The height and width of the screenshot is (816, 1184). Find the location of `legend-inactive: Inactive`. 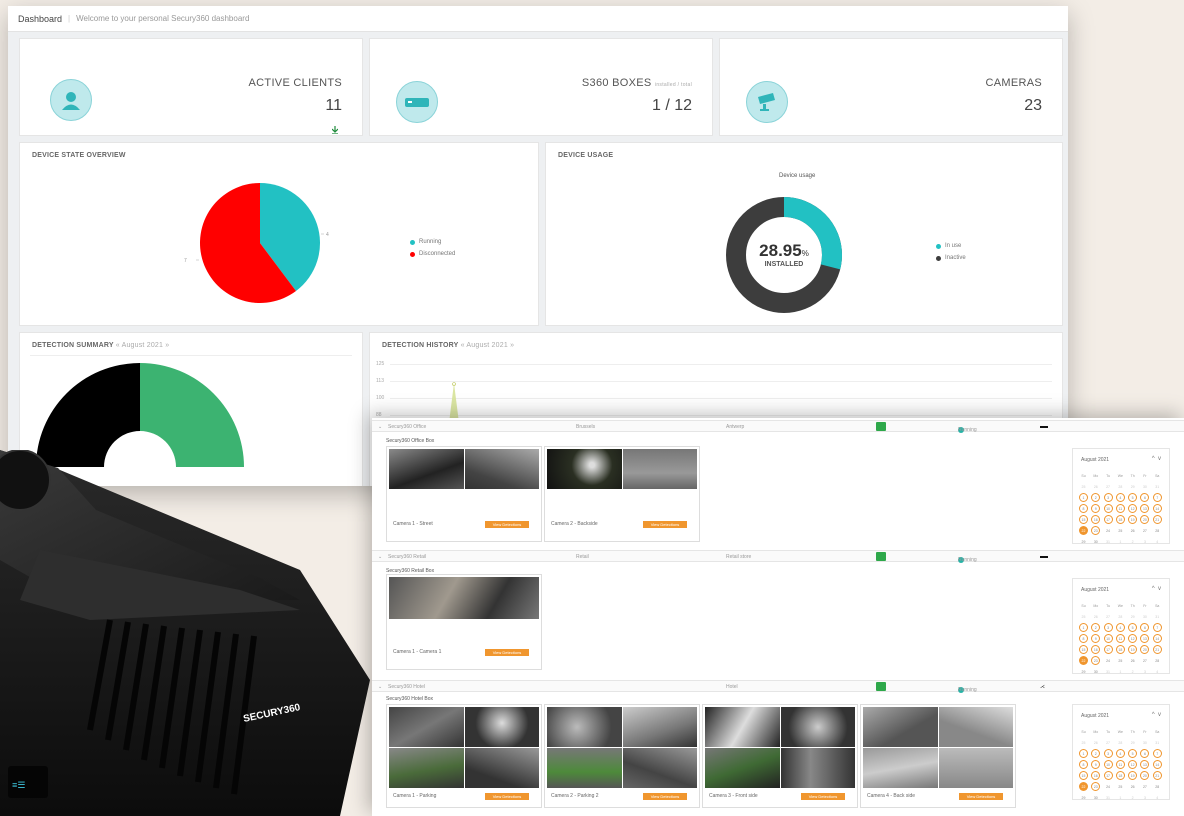

legend-inactive: Inactive is located at coordinates (951, 258).